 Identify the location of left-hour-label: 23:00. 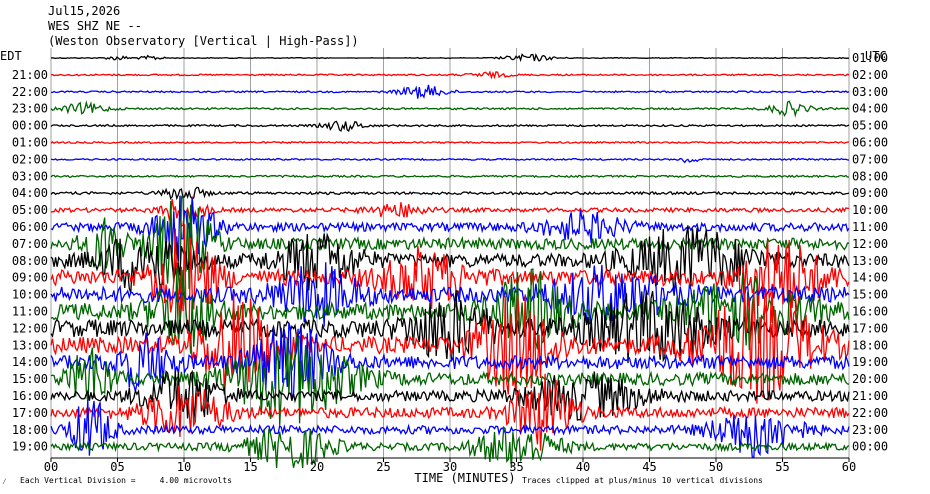
(30, 109).